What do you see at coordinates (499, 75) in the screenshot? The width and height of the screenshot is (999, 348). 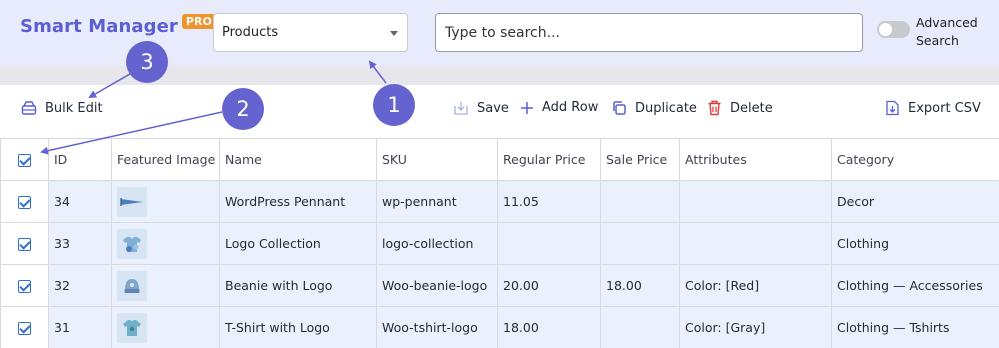 I see `header-divider-band` at bounding box center [499, 75].